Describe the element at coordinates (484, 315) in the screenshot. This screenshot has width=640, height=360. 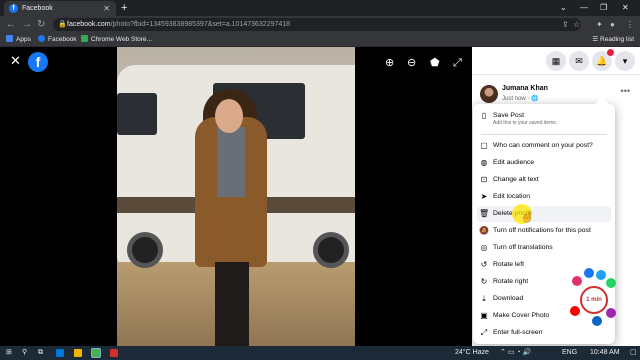
I see `image-icon: ▣` at that location.